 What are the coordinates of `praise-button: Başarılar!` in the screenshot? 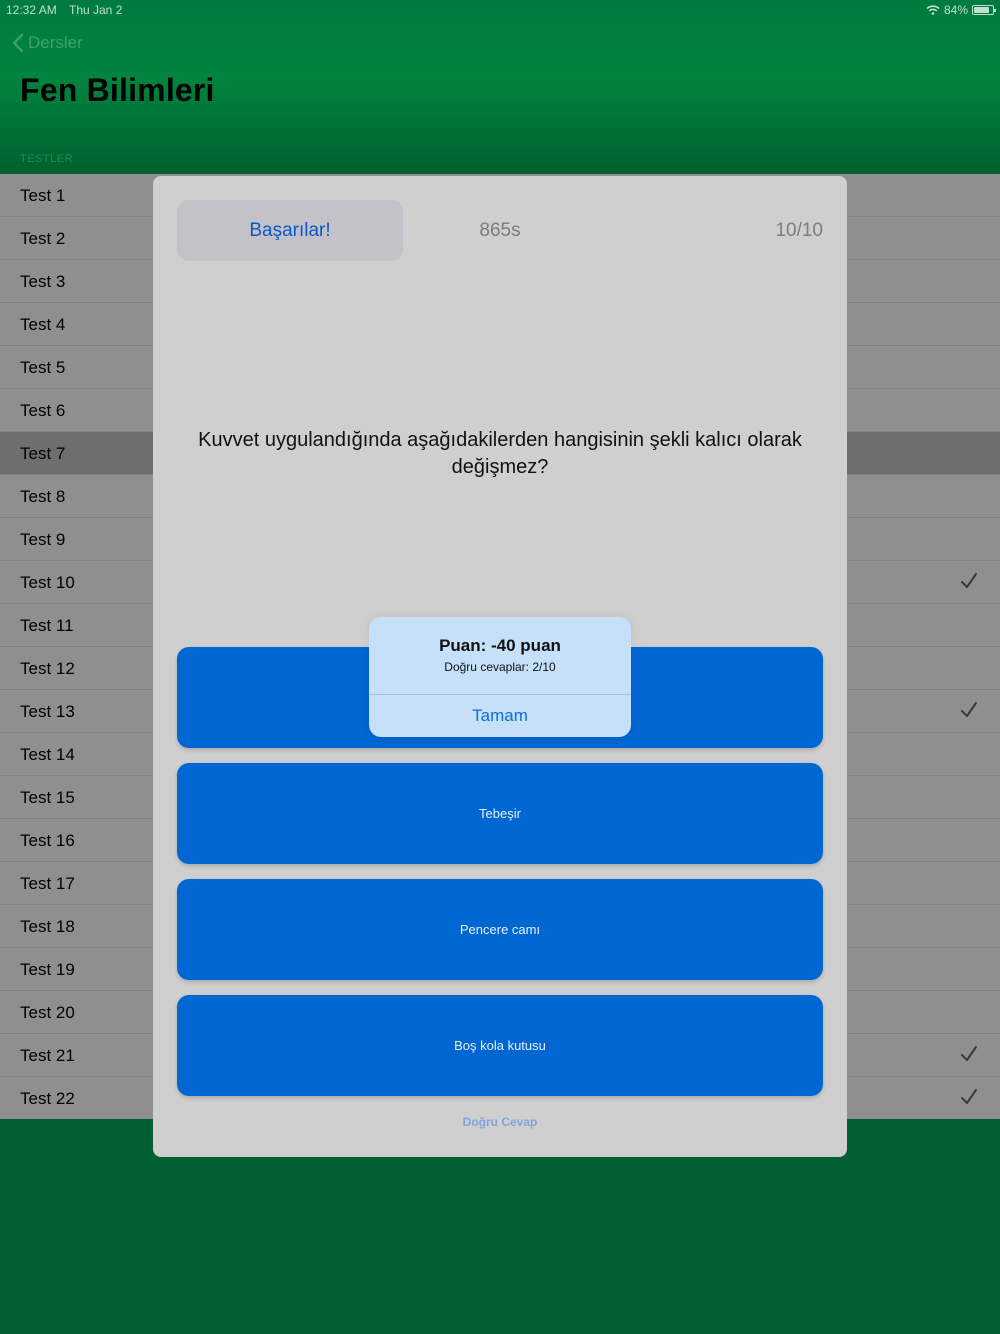 It's located at (290, 230).